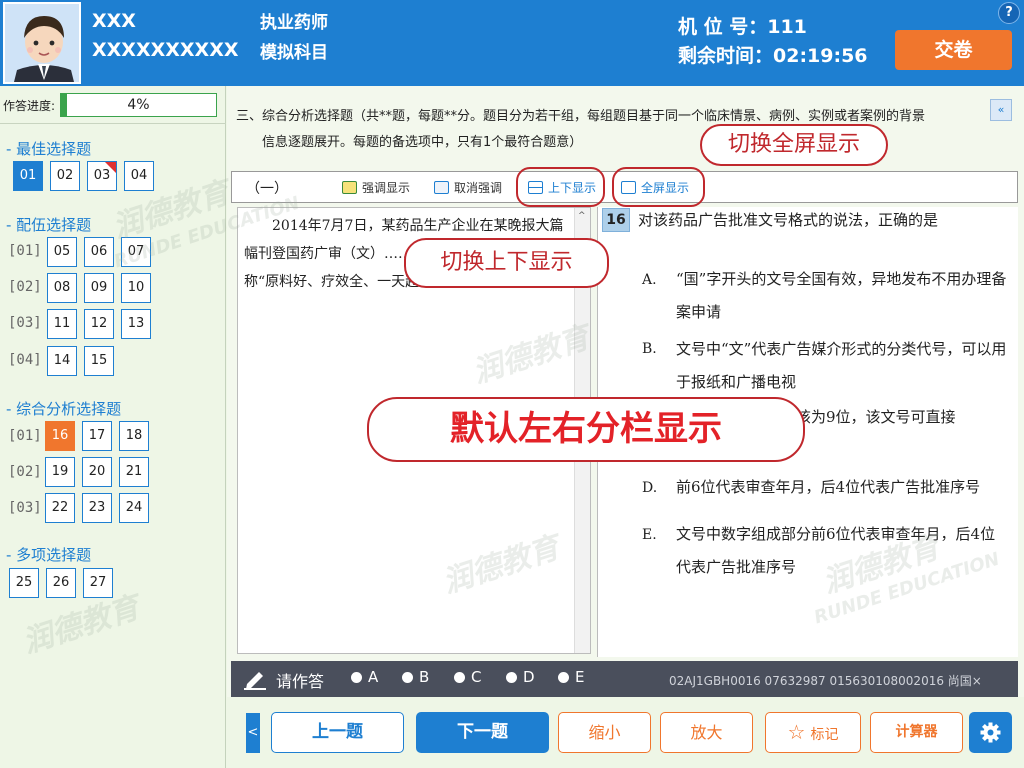 The height and width of the screenshot is (768, 1024). What do you see at coordinates (506, 263) in the screenshot?
I see `annotation-vertical: 切换上下显示` at bounding box center [506, 263].